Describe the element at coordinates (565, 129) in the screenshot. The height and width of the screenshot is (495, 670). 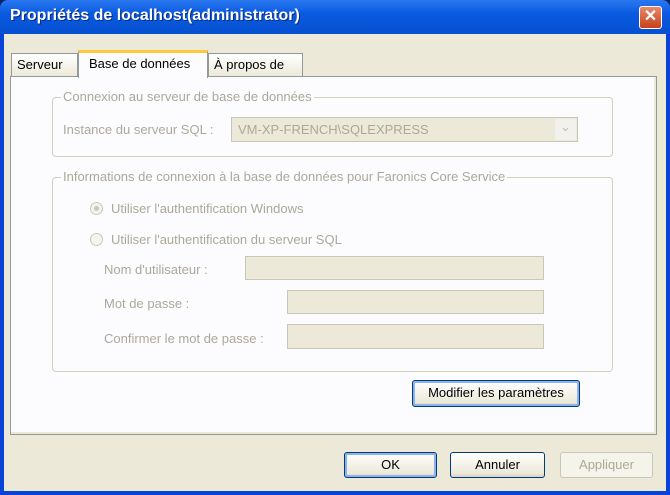
I see `chevron-down-icon: ⌄` at that location.